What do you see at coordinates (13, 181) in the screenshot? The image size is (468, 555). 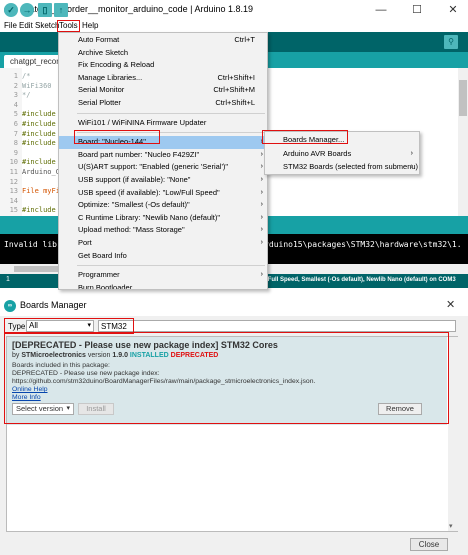 I see `line-number: 12` at bounding box center [13, 181].